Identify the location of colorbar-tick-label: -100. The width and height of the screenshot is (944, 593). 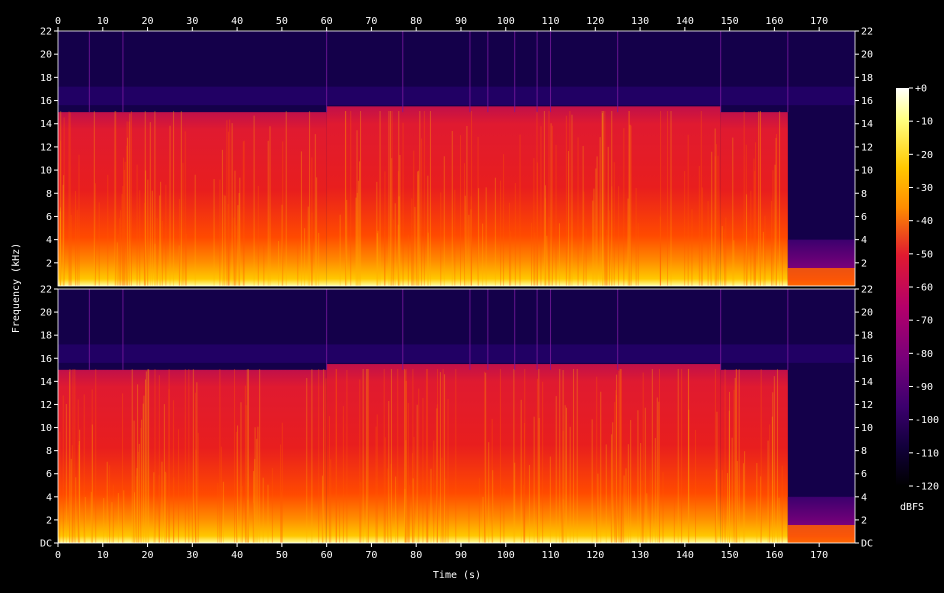
(927, 420).